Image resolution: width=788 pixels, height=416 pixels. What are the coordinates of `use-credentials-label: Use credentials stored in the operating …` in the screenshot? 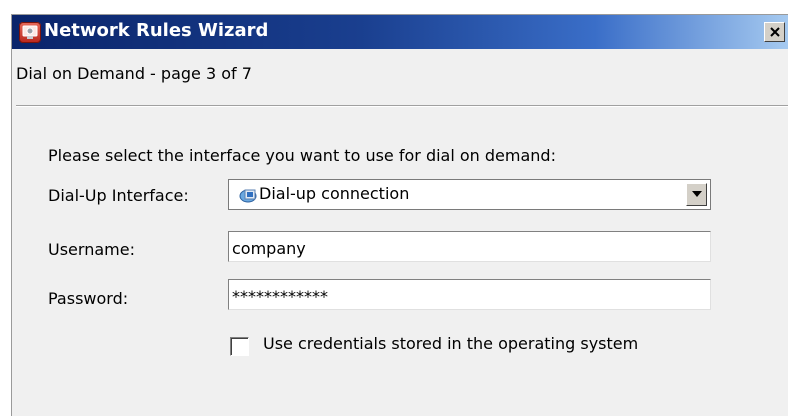 It's located at (450, 343).